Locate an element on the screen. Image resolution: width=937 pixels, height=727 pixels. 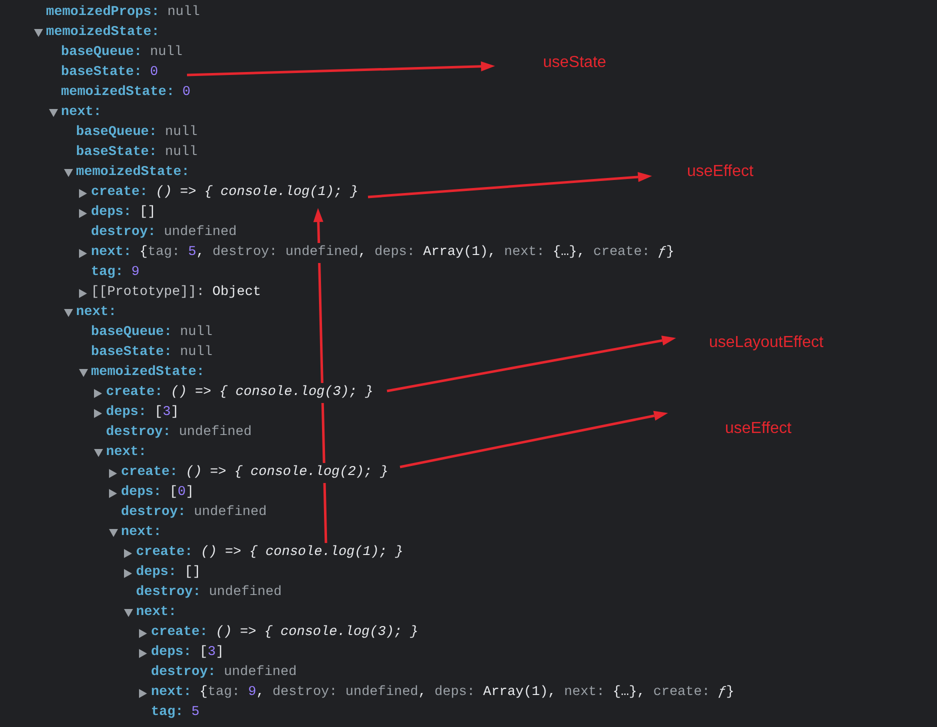
property-key: memoizedProps: is located at coordinates (103, 13).